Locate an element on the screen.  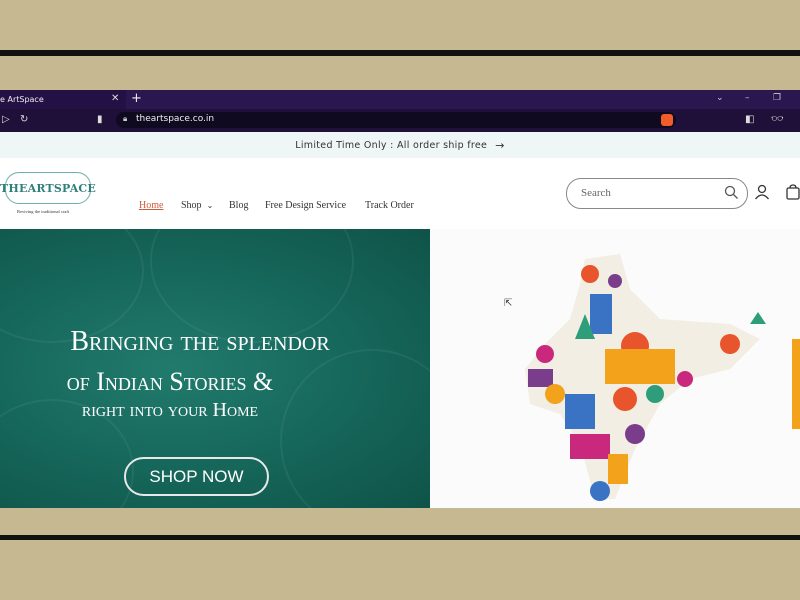
browser-toolbar: ▷ ↻ ▮ 🔒︎ theartspace.co.in ◧ 👓︎ is located at coordinates (400, 120).